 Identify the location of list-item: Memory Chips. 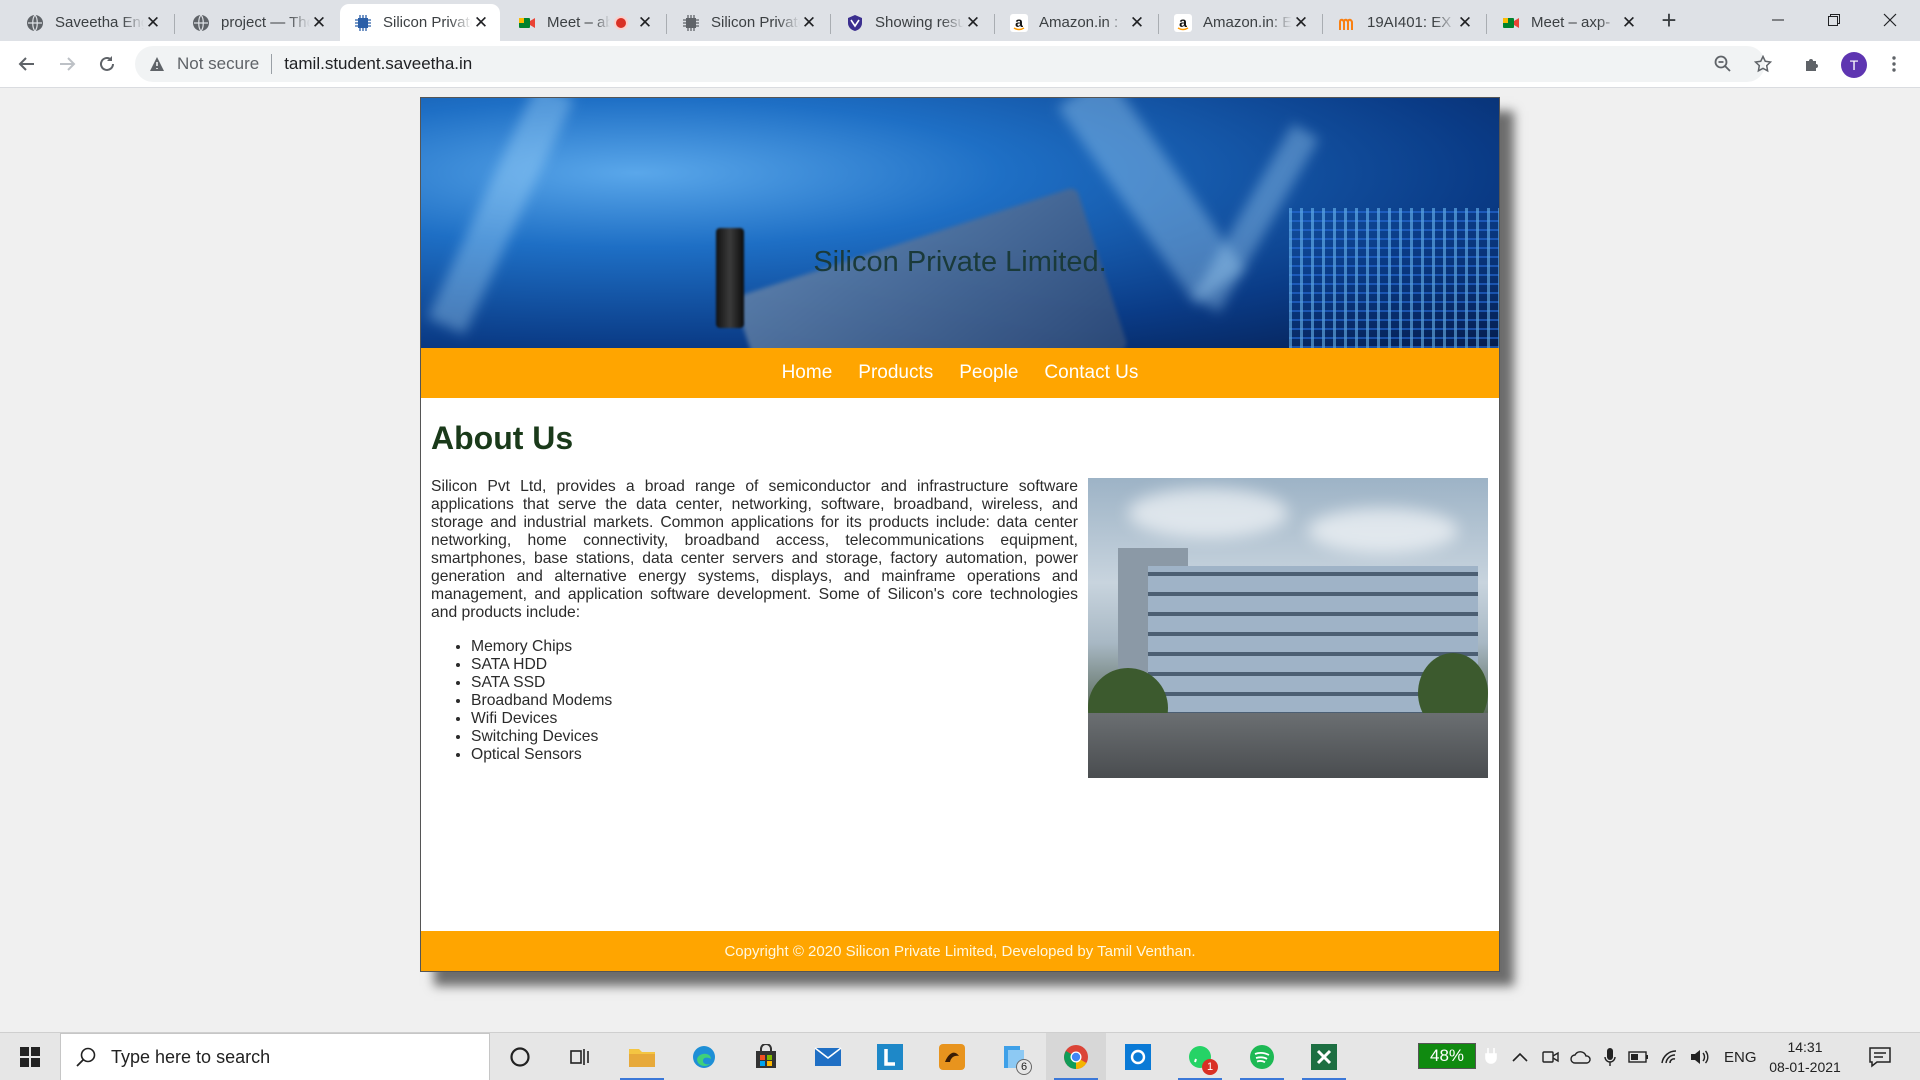
(541, 647).